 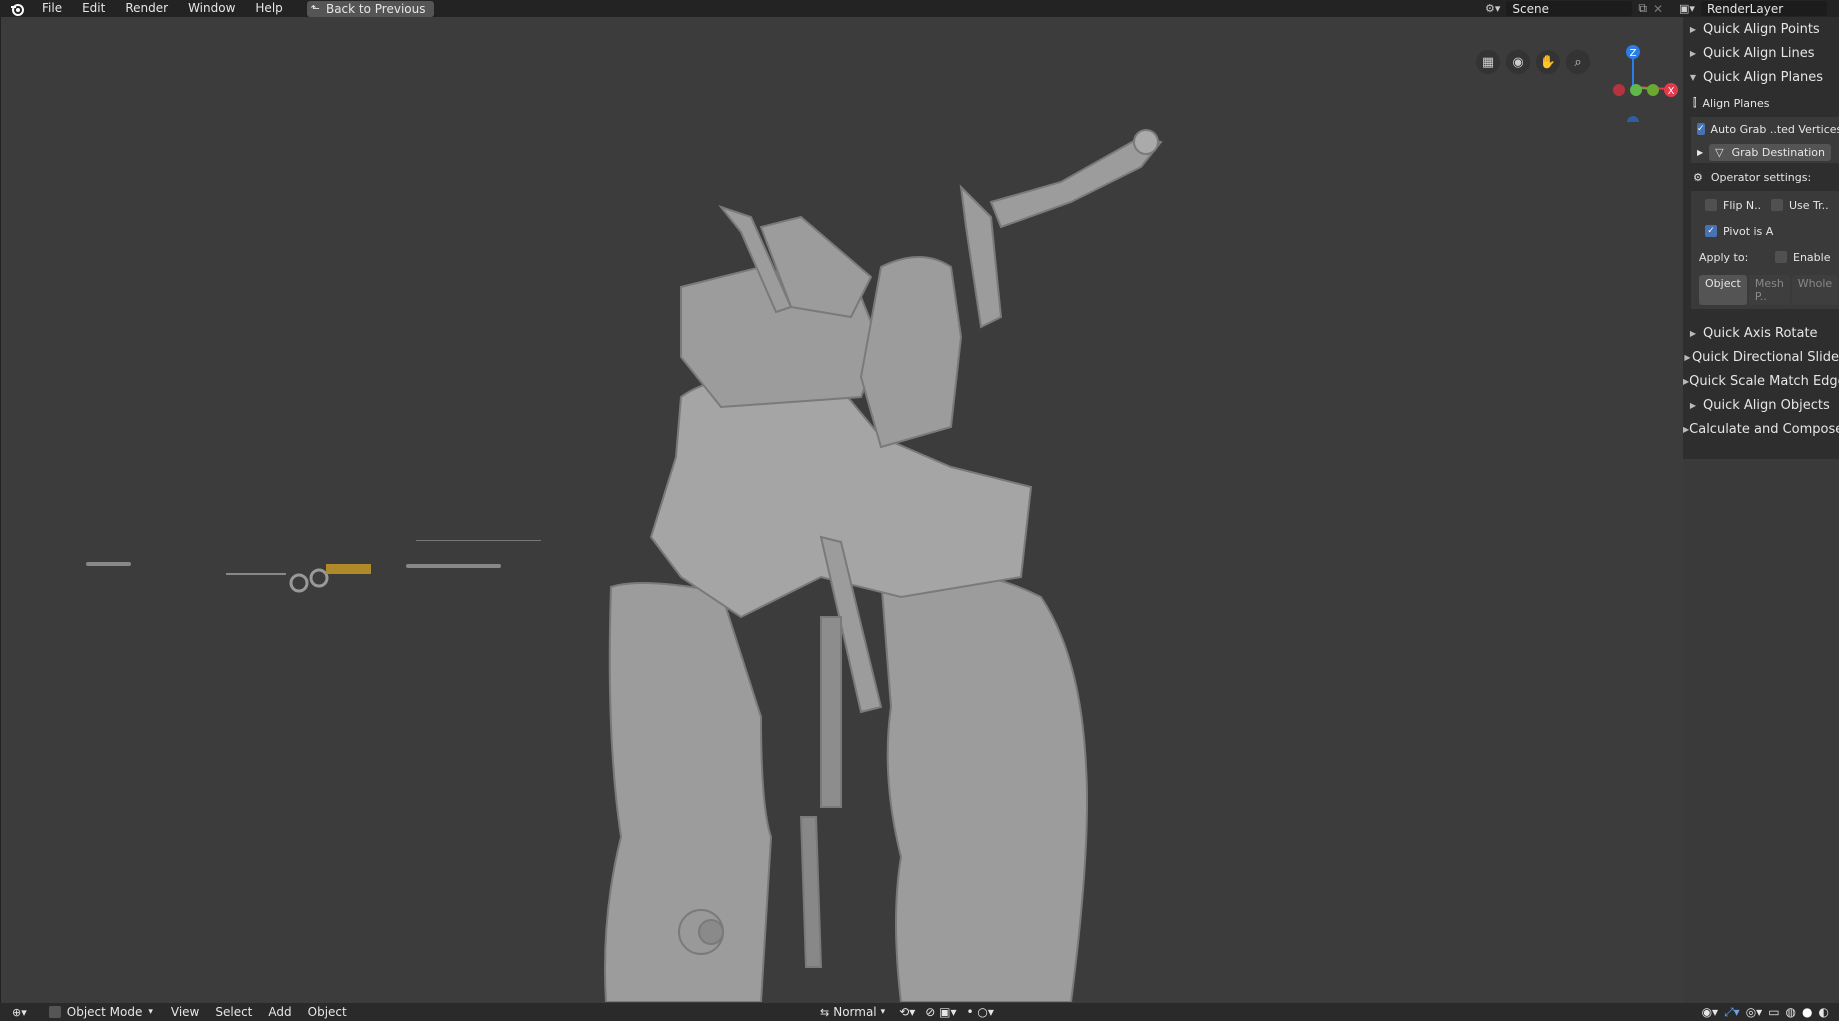 What do you see at coordinates (1807, 1012) in the screenshot?
I see `solid-shading-icon: ●` at bounding box center [1807, 1012].